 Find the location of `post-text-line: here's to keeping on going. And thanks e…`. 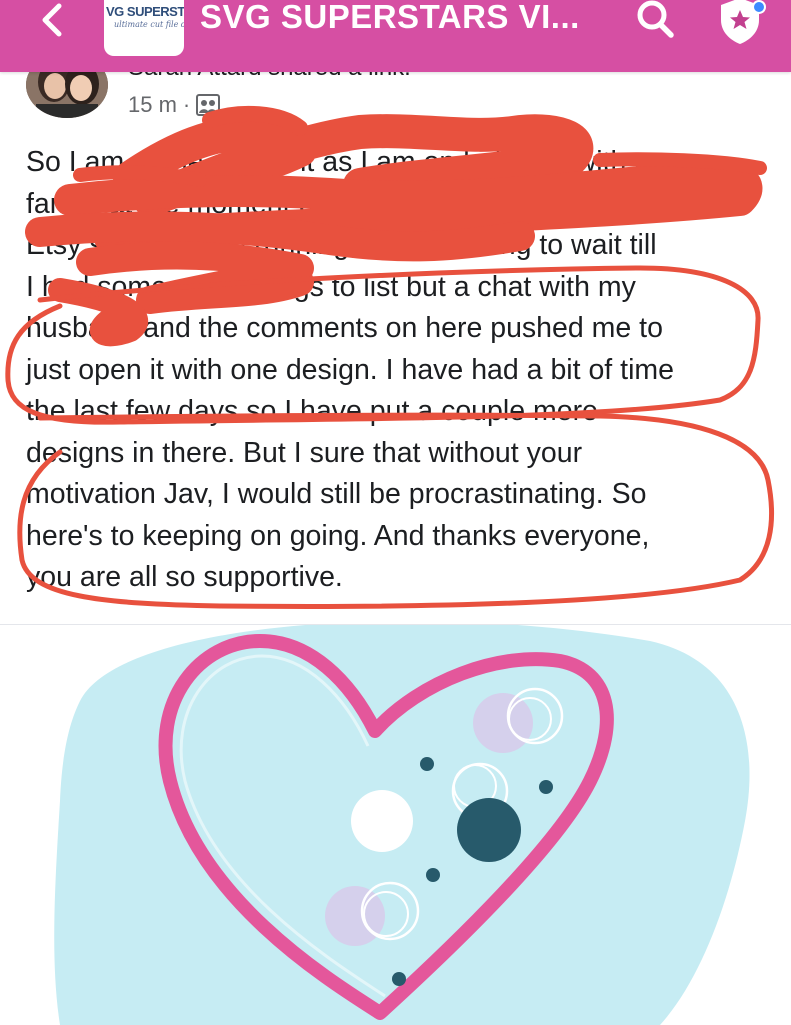

post-text-line: here's to keeping on going. And thanks e… is located at coordinates (338, 535).